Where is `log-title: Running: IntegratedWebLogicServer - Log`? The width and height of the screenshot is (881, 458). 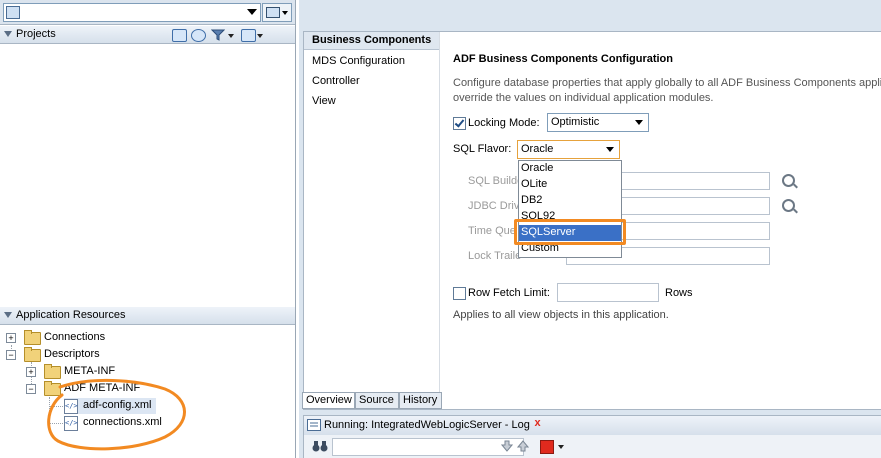
log-title: Running: IntegratedWebLogicServer - Log is located at coordinates (427, 425).